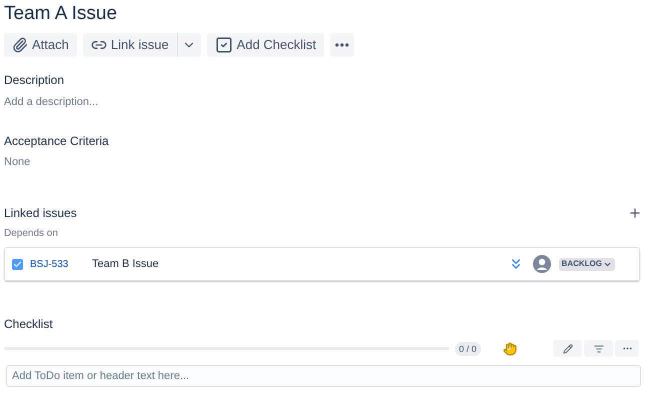 Image resolution: width=656 pixels, height=417 pixels. What do you see at coordinates (17, 264) in the screenshot?
I see `issue-checkbox` at bounding box center [17, 264].